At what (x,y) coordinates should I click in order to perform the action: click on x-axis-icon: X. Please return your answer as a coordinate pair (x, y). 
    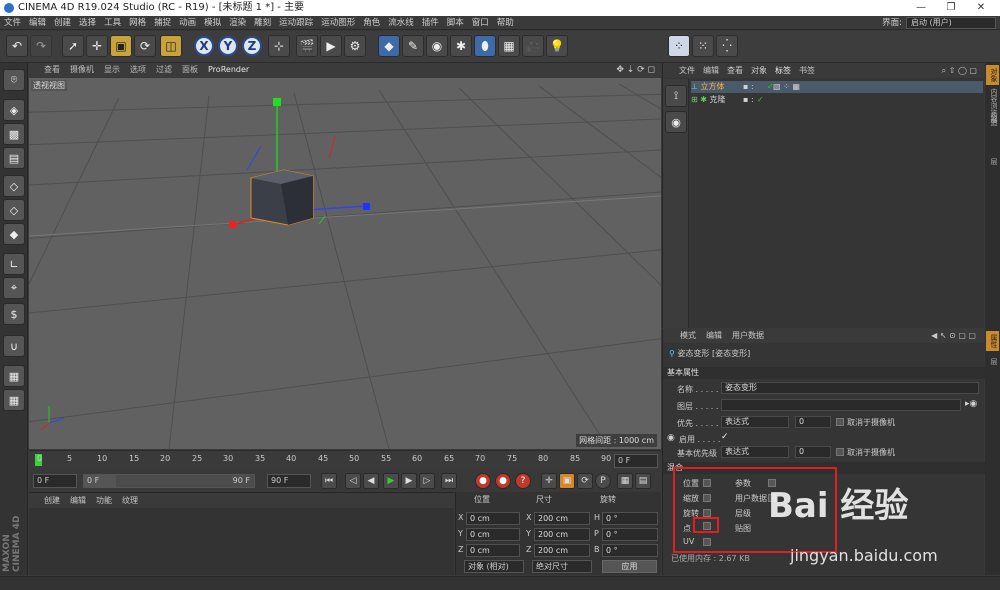
    Looking at the image, I should click on (204, 46).